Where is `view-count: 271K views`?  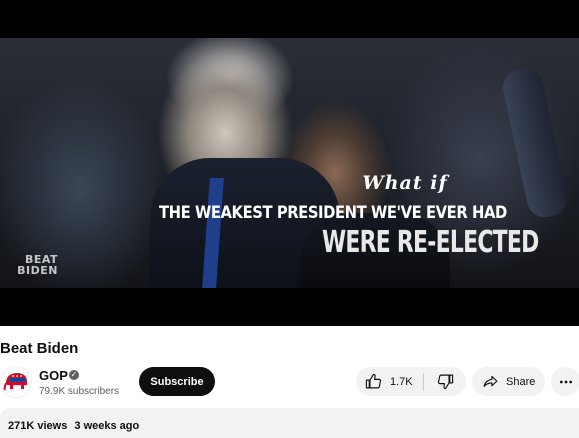 view-count: 271K views is located at coordinates (38, 426).